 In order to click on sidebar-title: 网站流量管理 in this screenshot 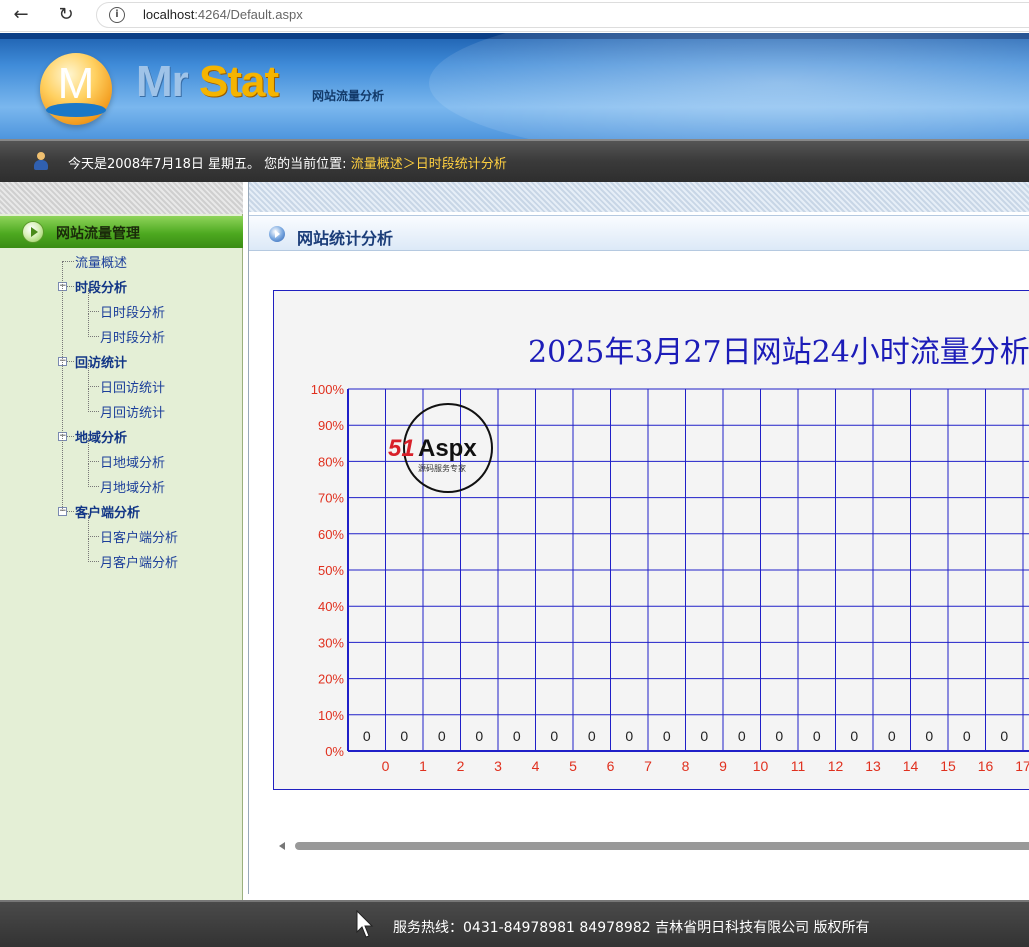, I will do `click(98, 234)`.